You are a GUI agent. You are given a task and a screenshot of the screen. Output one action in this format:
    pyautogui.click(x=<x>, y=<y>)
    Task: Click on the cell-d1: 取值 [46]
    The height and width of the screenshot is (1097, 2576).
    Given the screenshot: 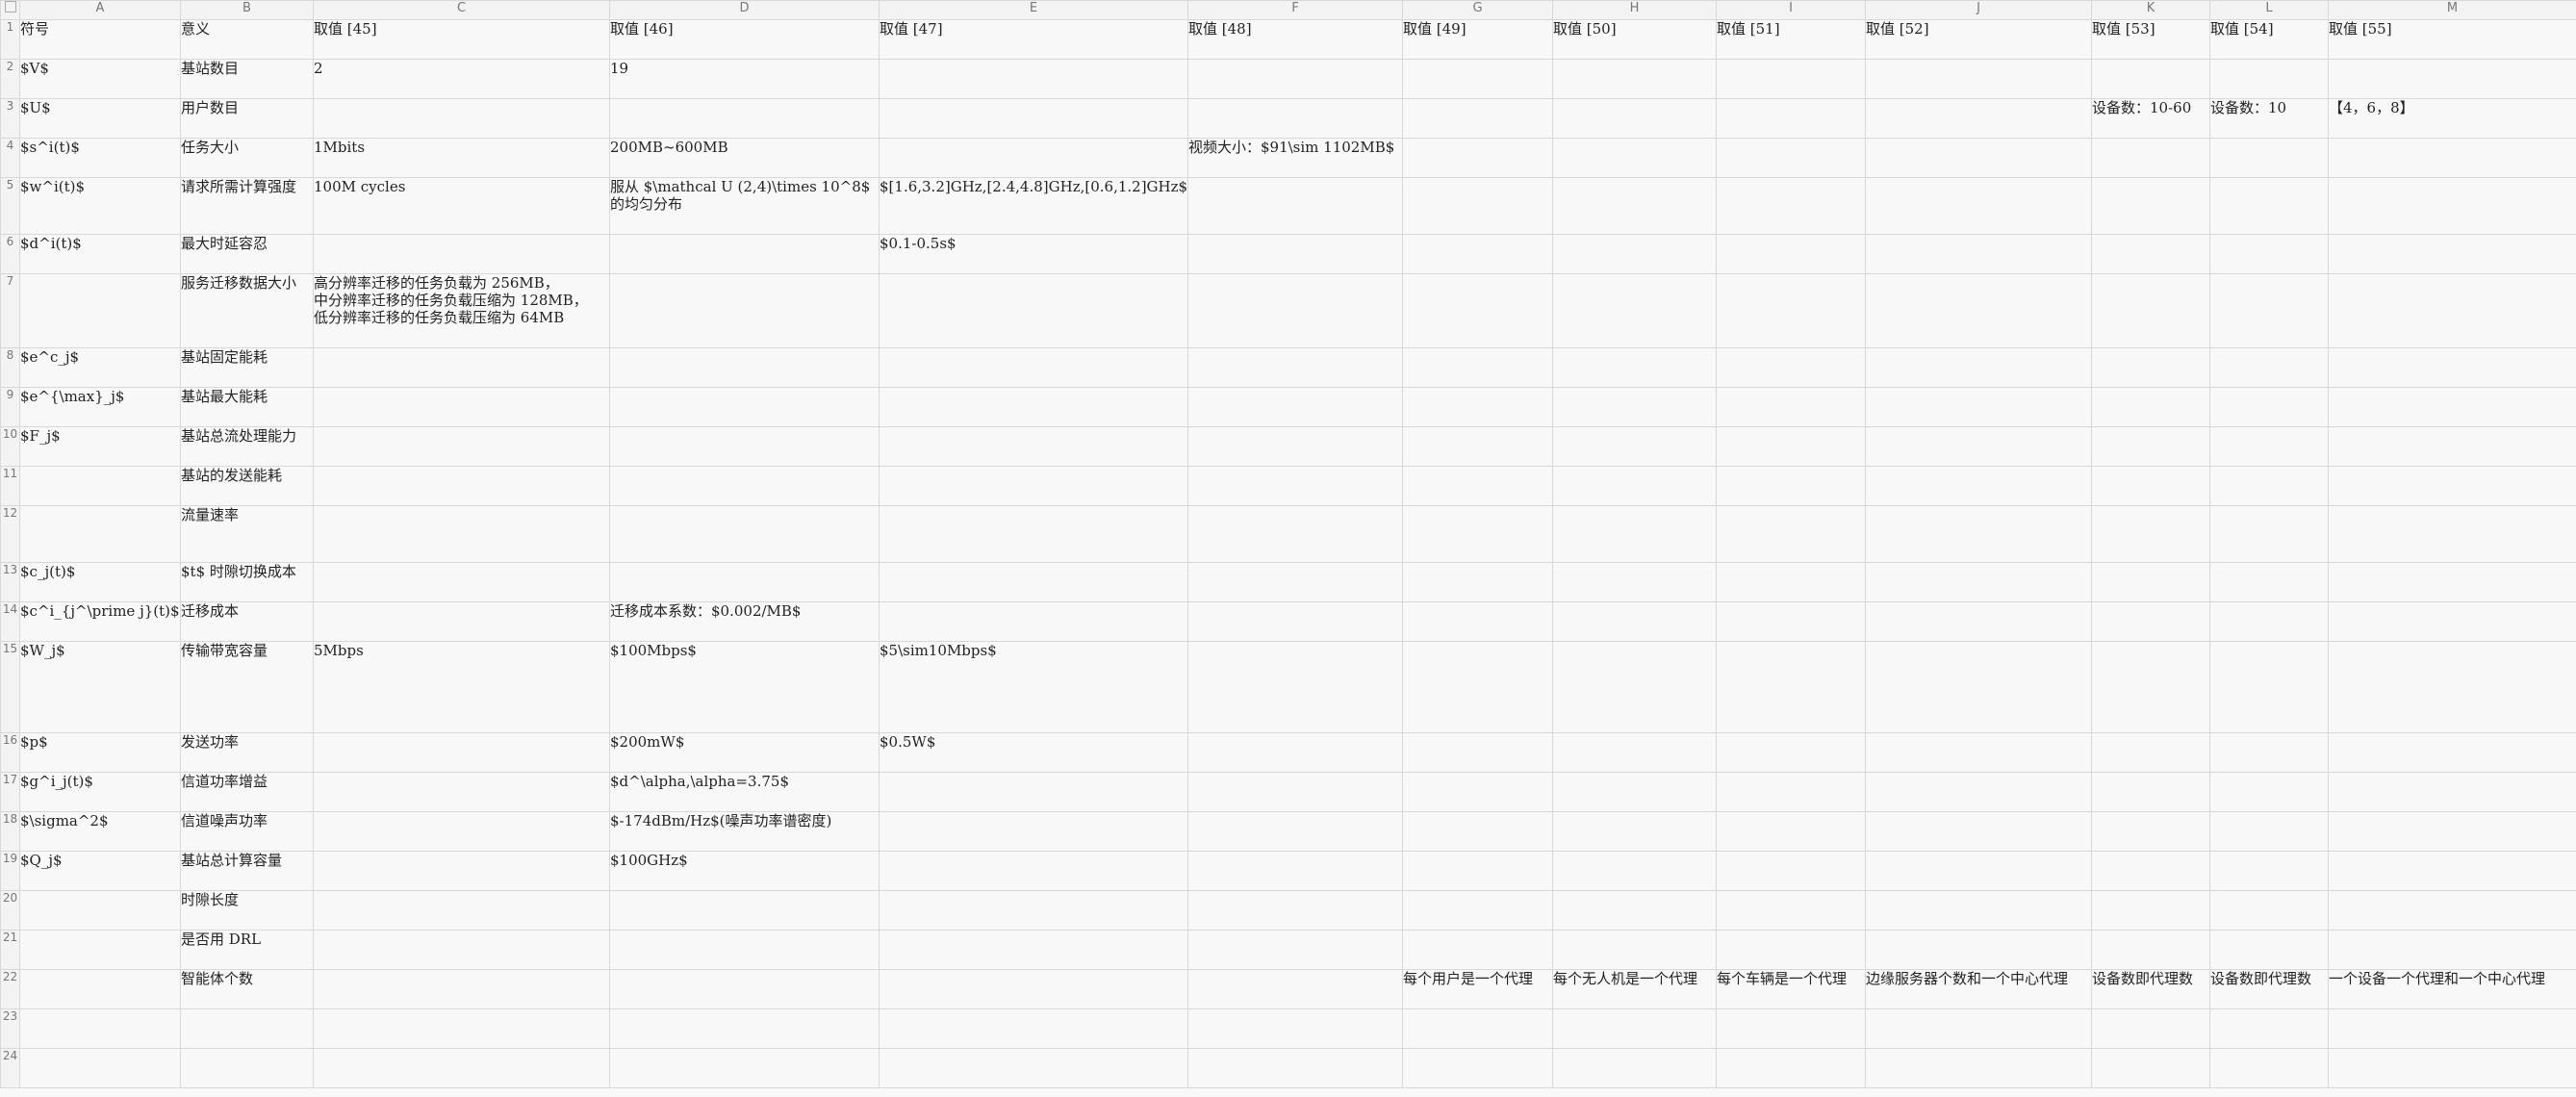 What is the action you would take?
    pyautogui.click(x=744, y=39)
    